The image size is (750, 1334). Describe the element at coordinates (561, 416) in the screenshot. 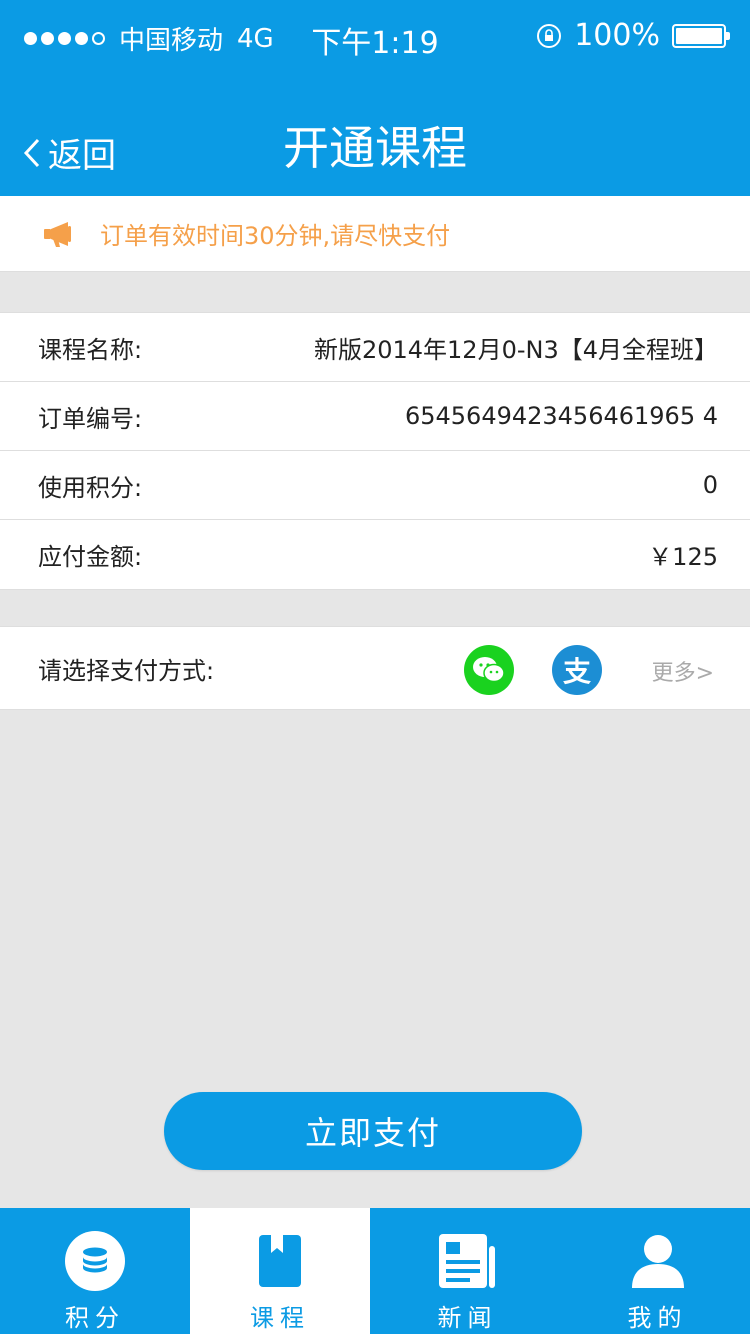

I see `order-number-value: 6545649423456461965 4` at that location.